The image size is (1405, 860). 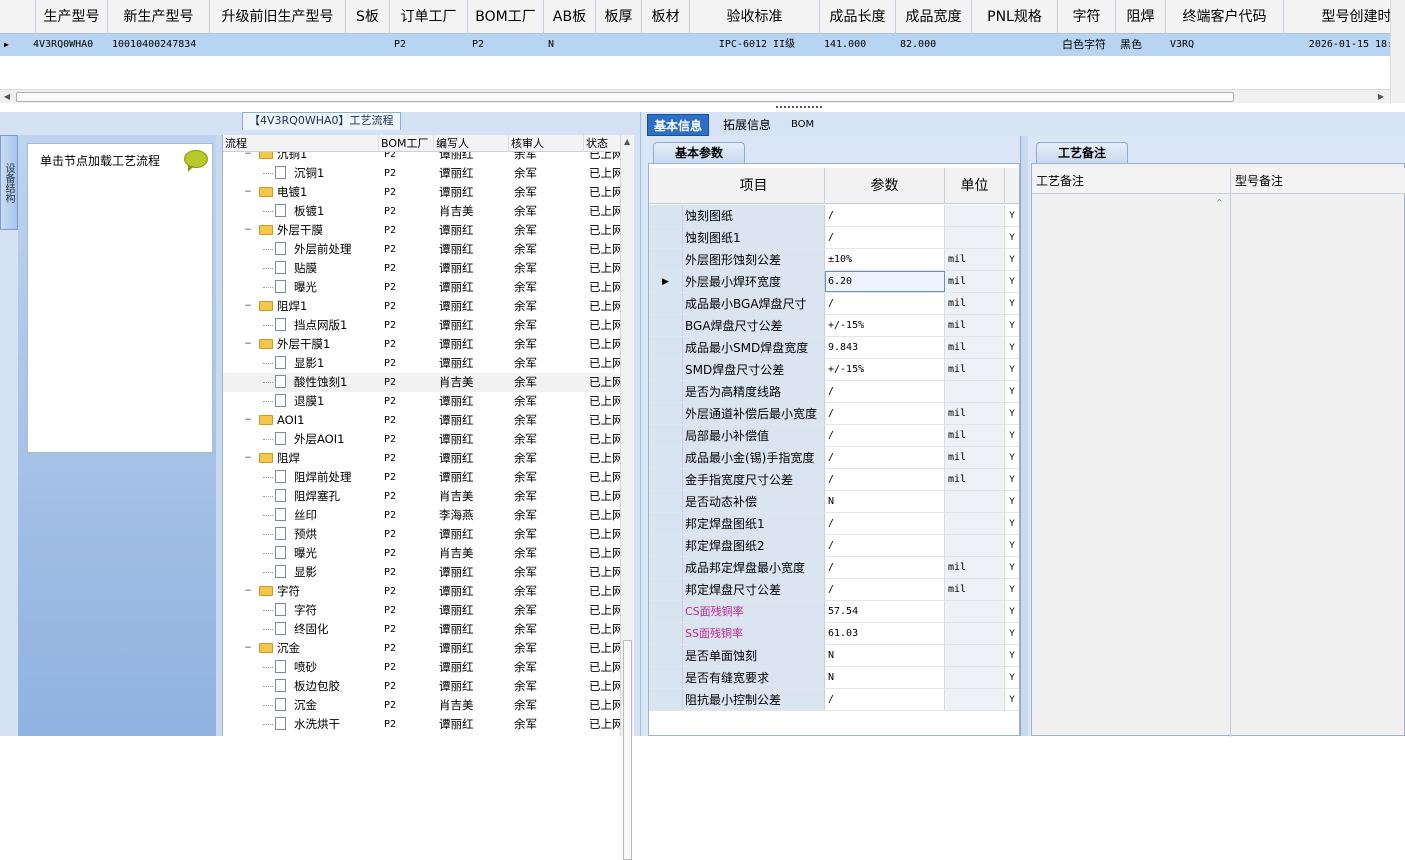 I want to click on process-node: 水洗烘干, so click(x=299, y=724).